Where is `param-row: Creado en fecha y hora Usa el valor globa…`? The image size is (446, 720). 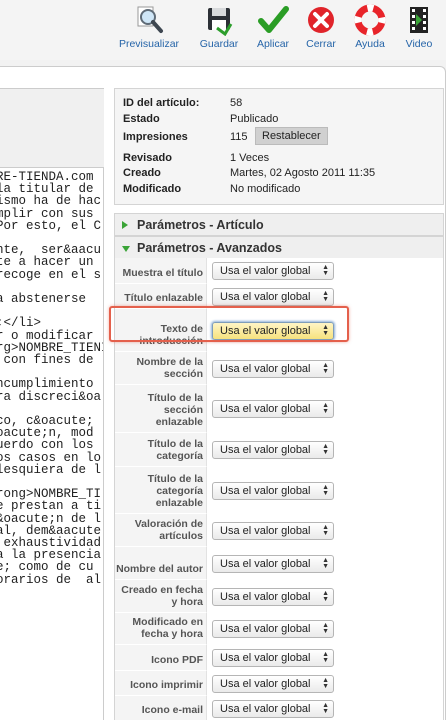
param-row: Creado en fecha y hora Usa el valor globa… is located at coordinates (279, 596).